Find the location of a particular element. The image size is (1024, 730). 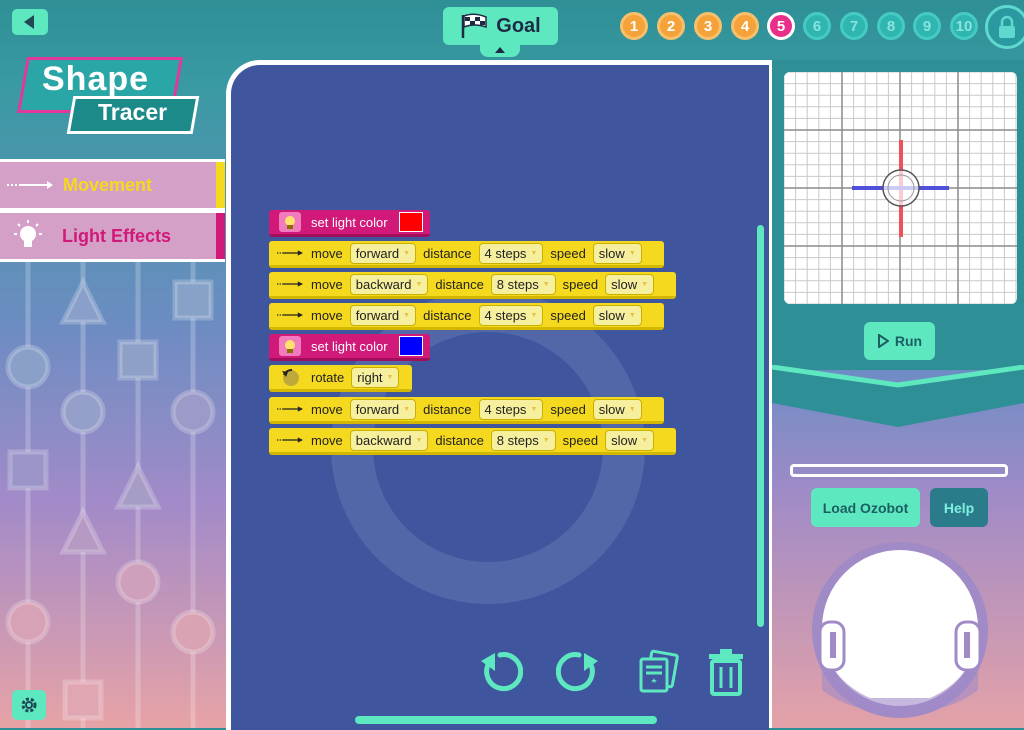

logo-subtitle: Tracer is located at coordinates (133, 112).